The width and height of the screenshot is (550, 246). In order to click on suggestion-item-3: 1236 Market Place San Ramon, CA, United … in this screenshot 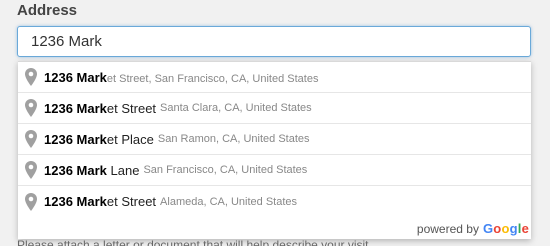, I will do `click(274, 139)`.